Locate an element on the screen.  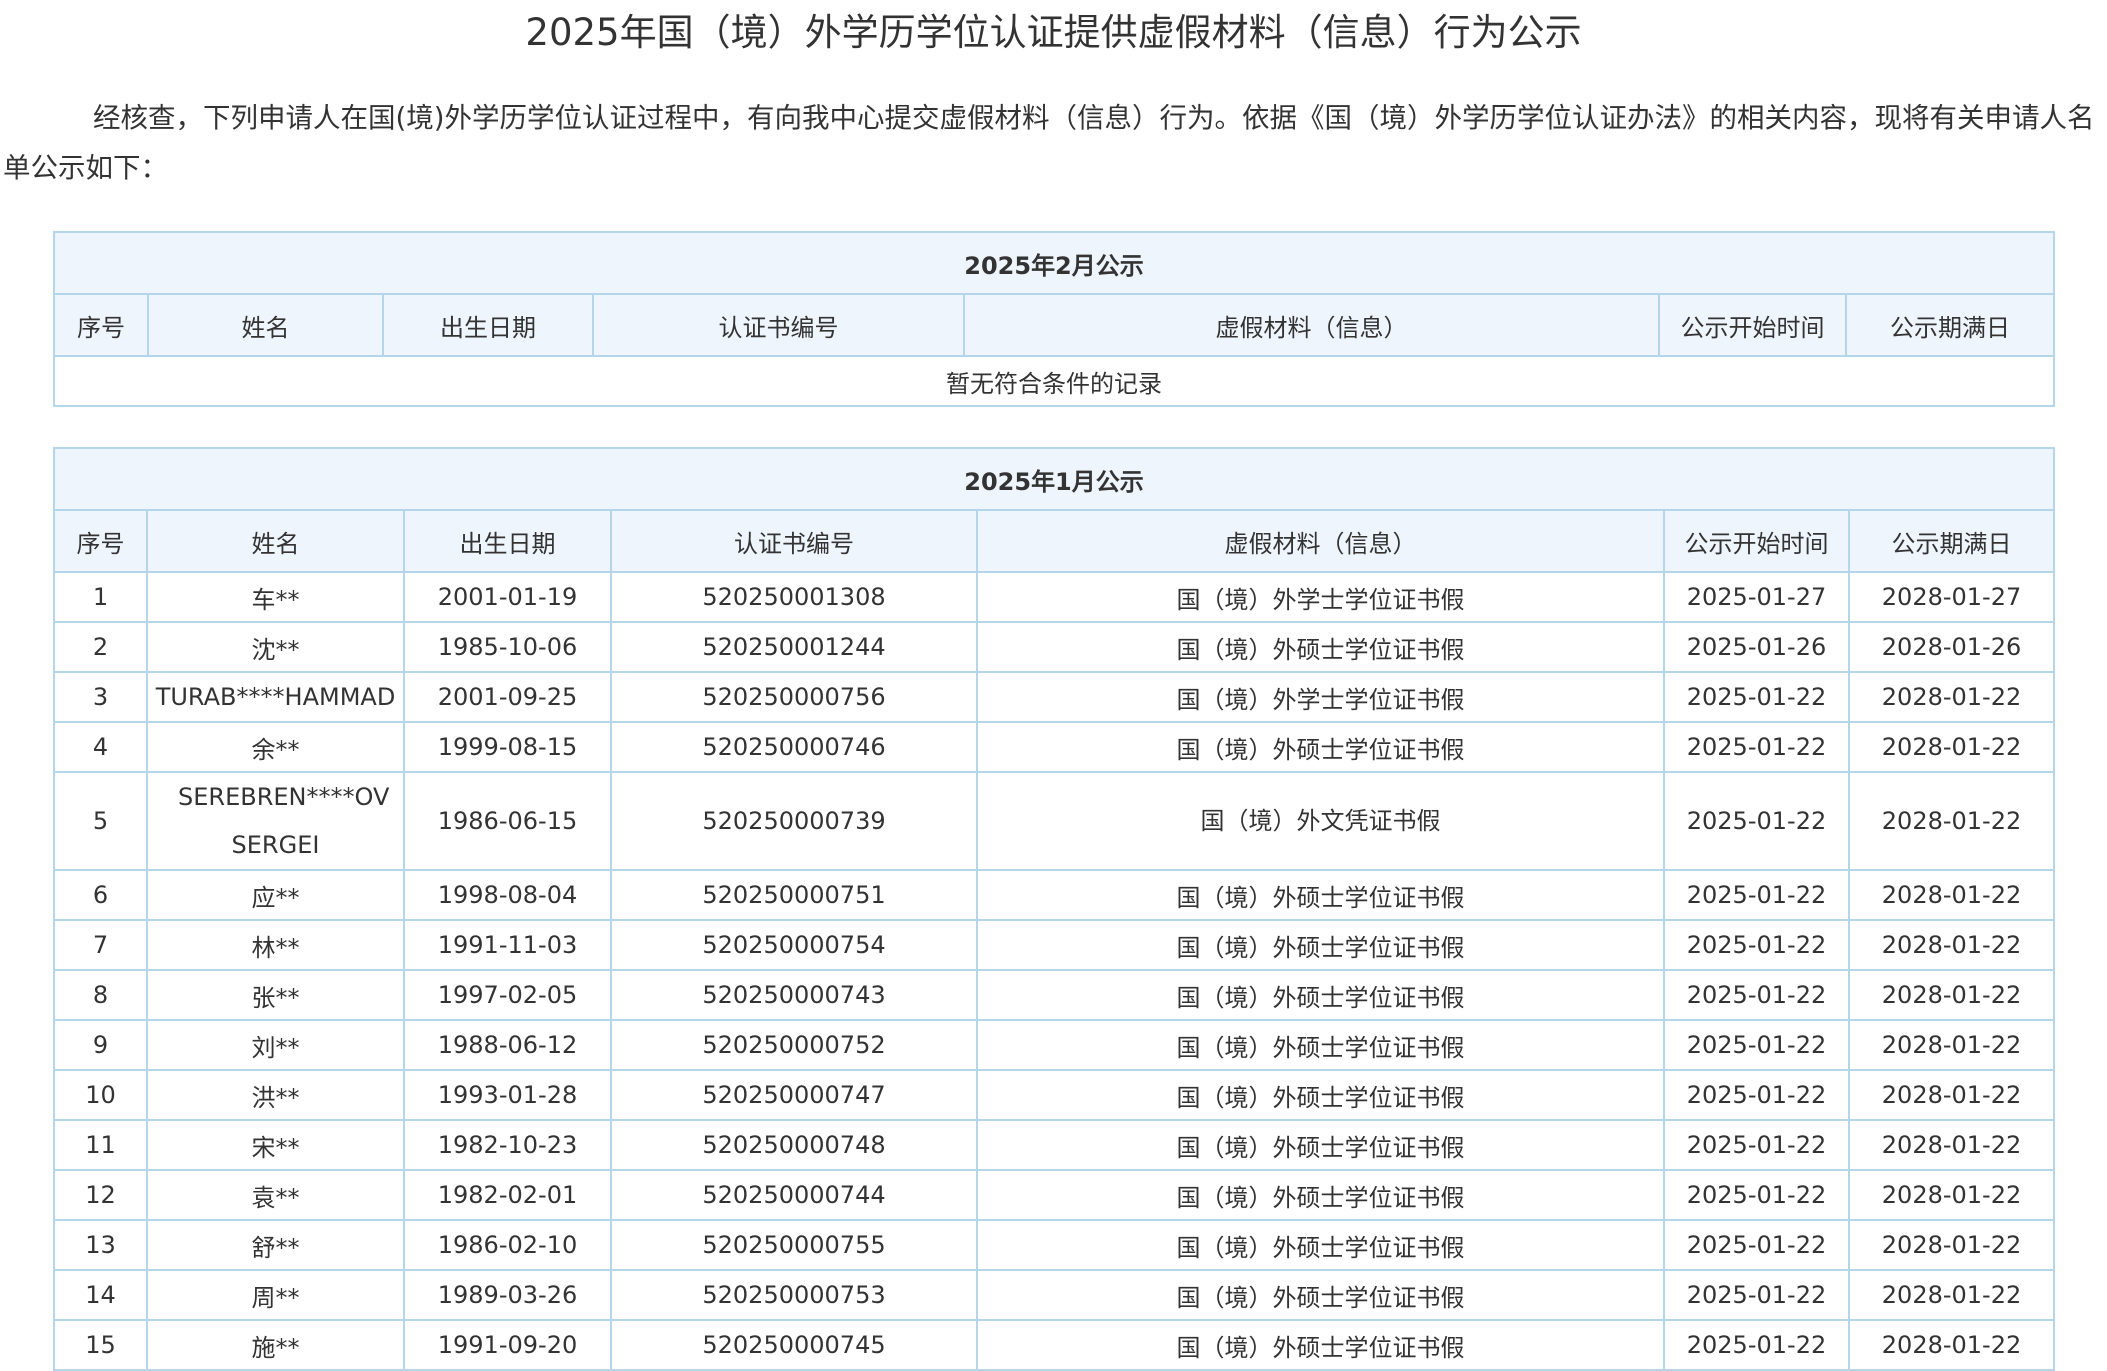
cell-no: 15 is located at coordinates (100, 1345).